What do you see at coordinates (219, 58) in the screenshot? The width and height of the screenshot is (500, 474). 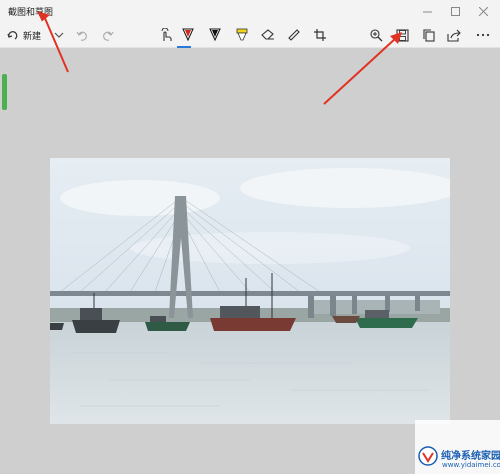 I see `annotation-arrows` at bounding box center [219, 58].